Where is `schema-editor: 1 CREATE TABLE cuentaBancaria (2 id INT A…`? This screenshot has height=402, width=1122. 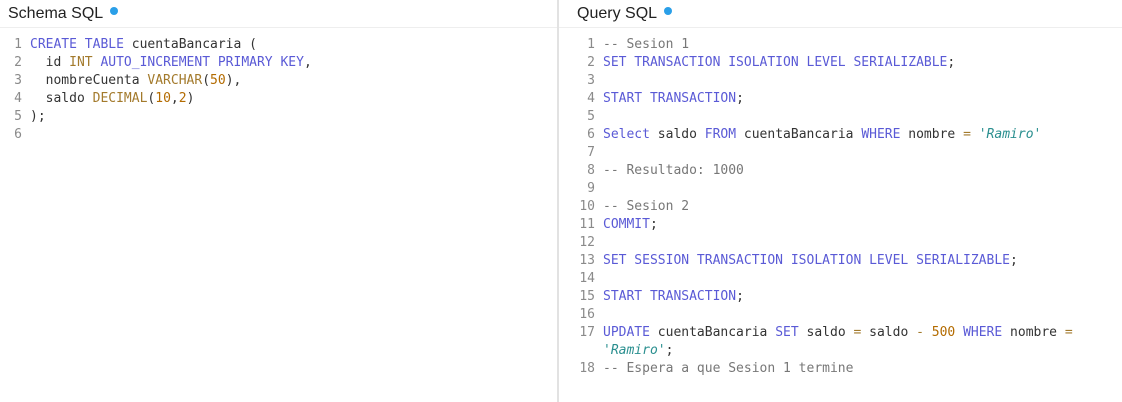 schema-editor: 1 CREATE TABLE cuentaBancaria (2 id INT A… is located at coordinates (278, 90).